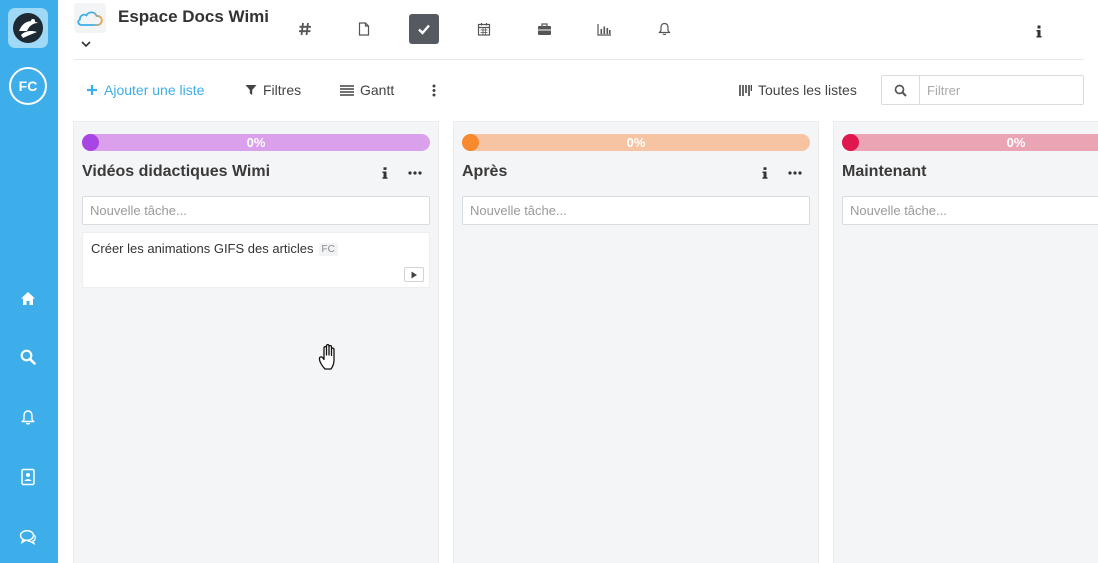  What do you see at coordinates (194, 16) in the screenshot?
I see `space-title: Espace Docs Wimi` at bounding box center [194, 16].